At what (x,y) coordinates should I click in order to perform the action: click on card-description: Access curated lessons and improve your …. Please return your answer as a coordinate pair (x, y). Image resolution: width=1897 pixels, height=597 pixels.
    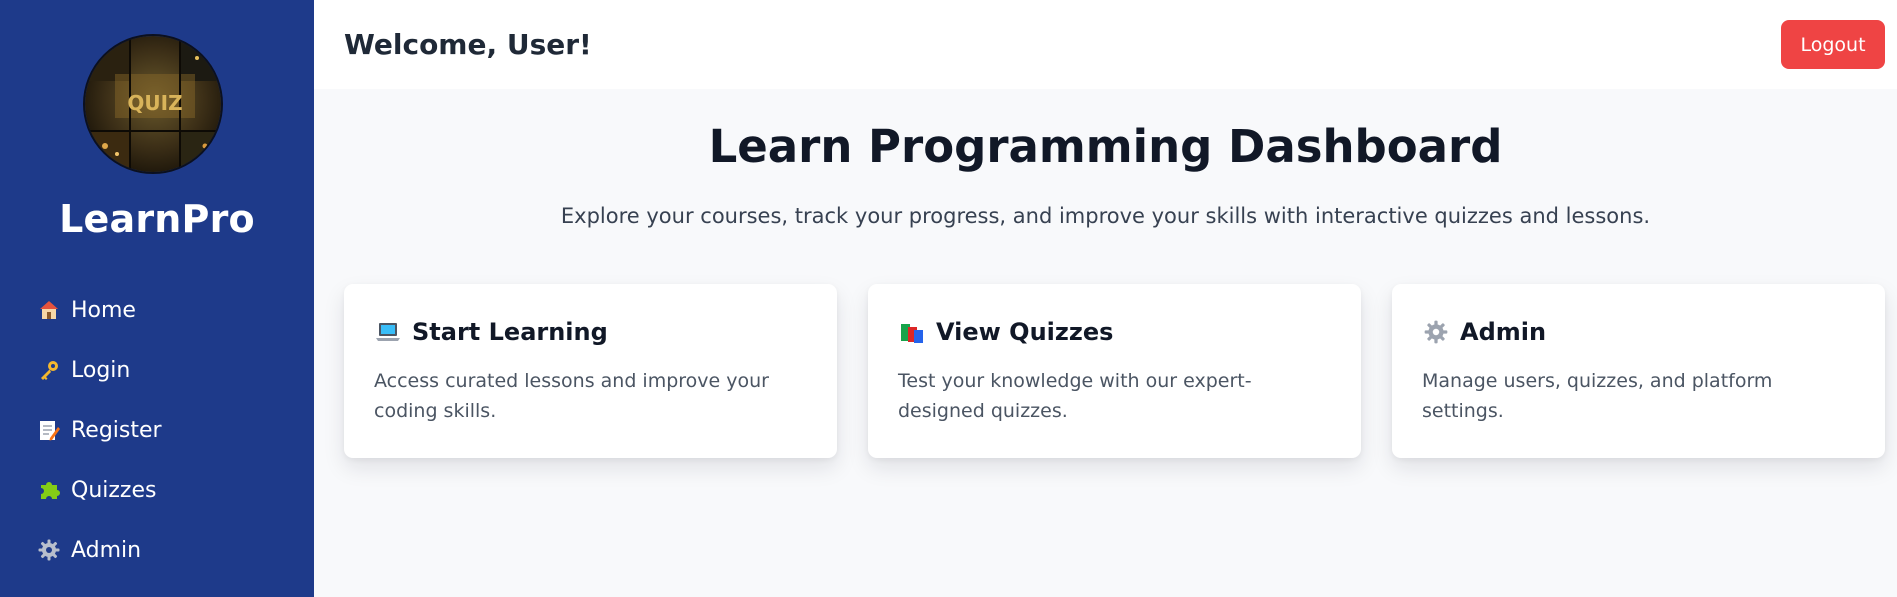
    Looking at the image, I should click on (571, 396).